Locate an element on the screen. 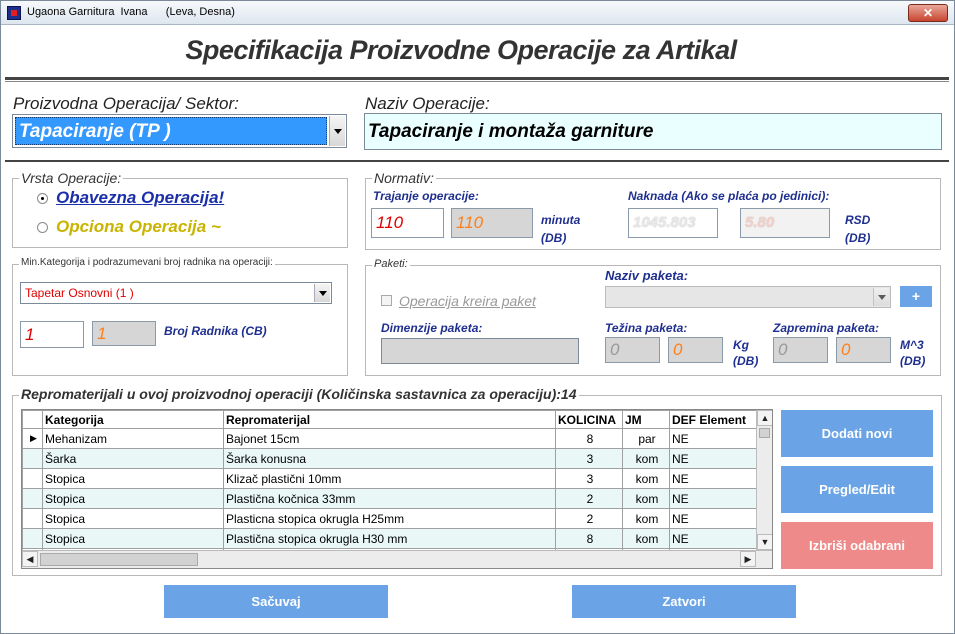 The height and width of the screenshot is (634, 955). cell-repromaterijal: Plastična kočnica 33mm is located at coordinates (389, 498).